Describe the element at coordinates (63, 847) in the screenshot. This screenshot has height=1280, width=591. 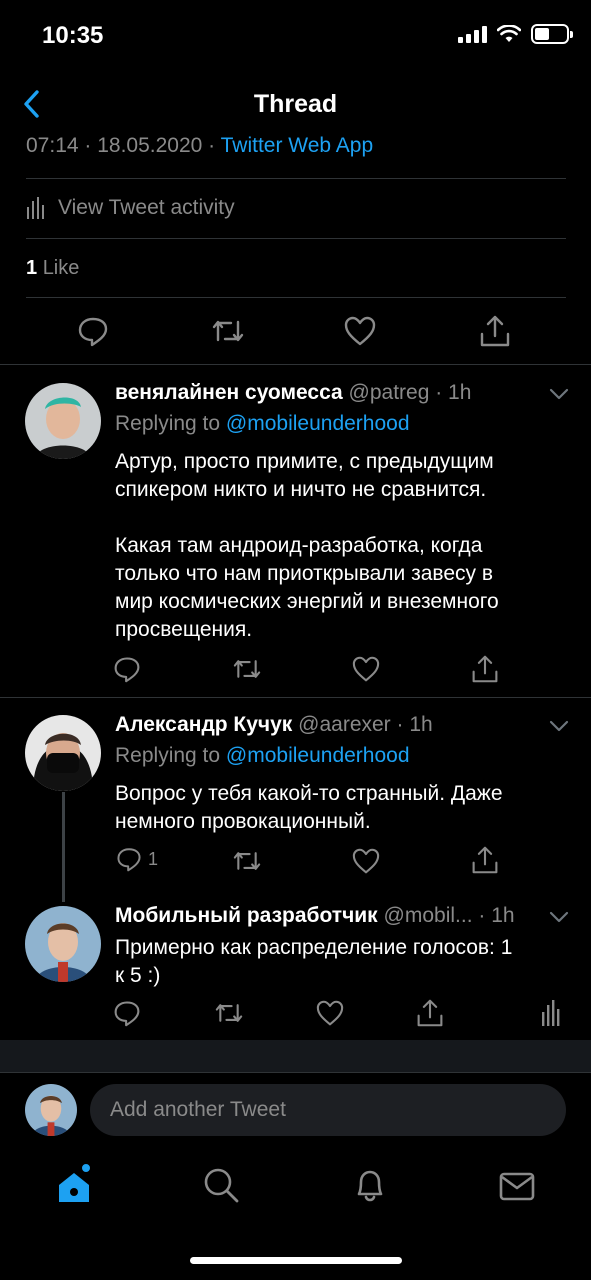
I see `thread-connector-line` at that location.